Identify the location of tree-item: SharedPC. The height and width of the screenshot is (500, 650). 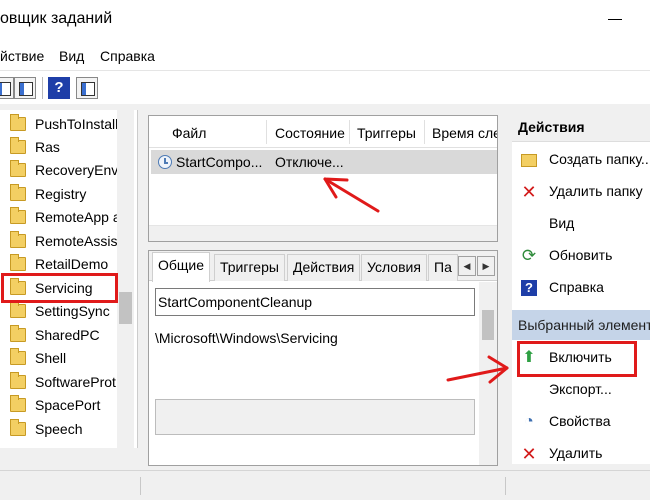
(59, 336).